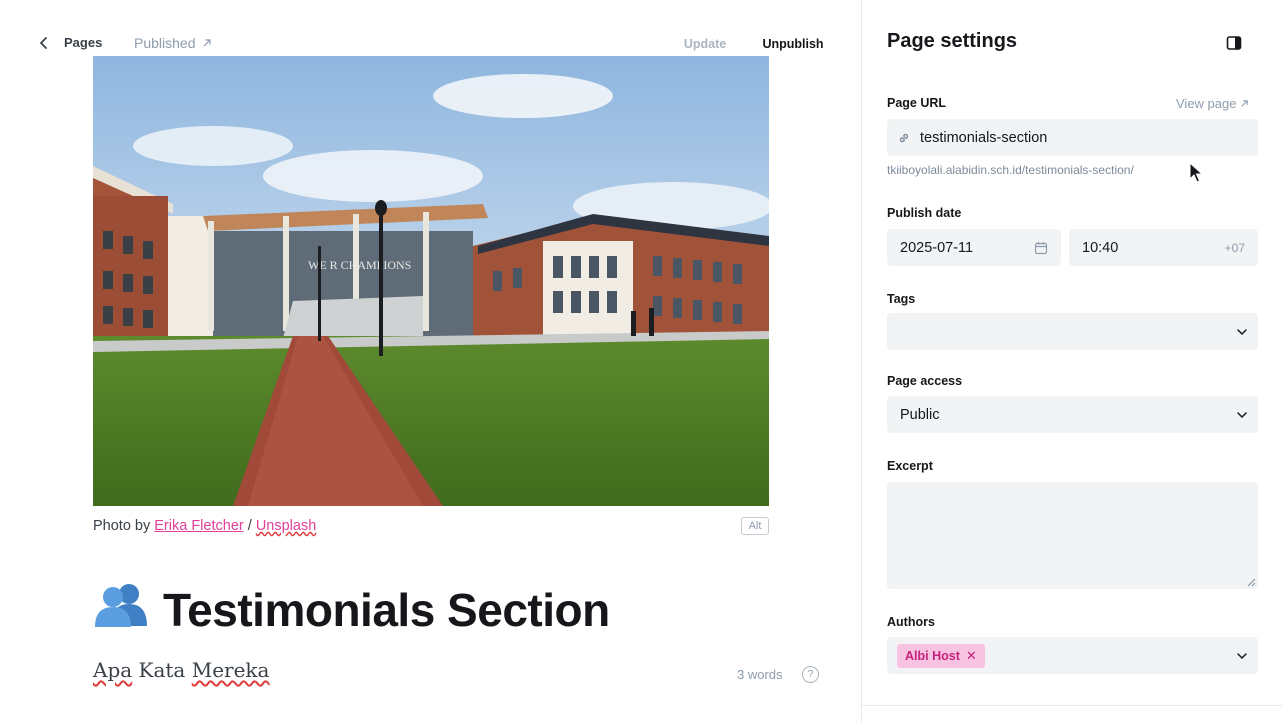 The image size is (1282, 722). I want to click on publish-date-label: Publish date, so click(924, 213).